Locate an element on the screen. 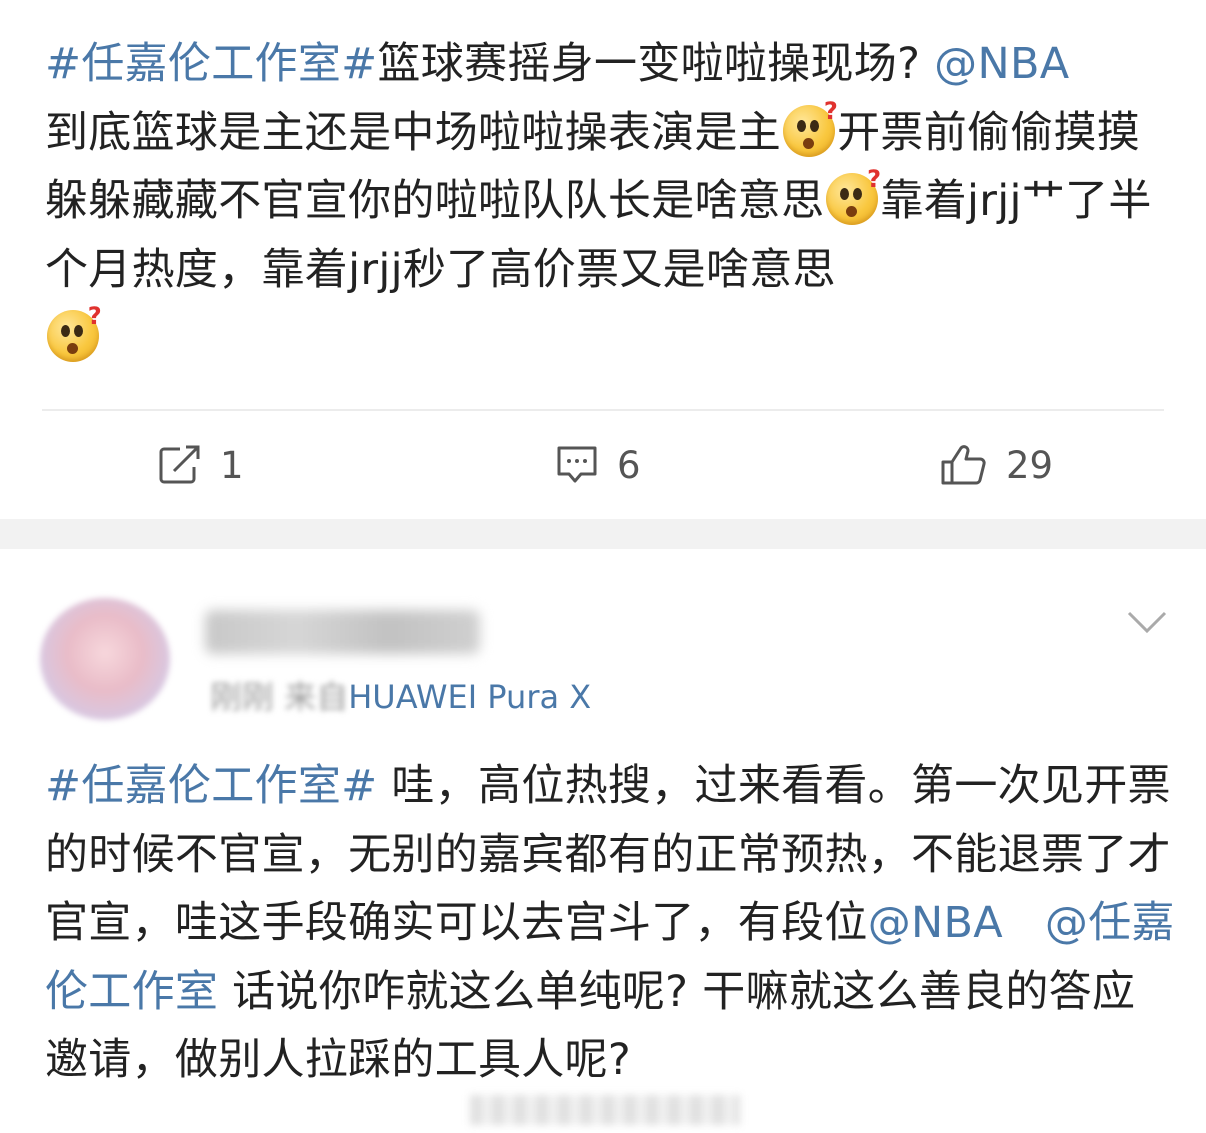 Image resolution: width=1206 pixels, height=1133 pixels. username-blurred is located at coordinates (342, 632).